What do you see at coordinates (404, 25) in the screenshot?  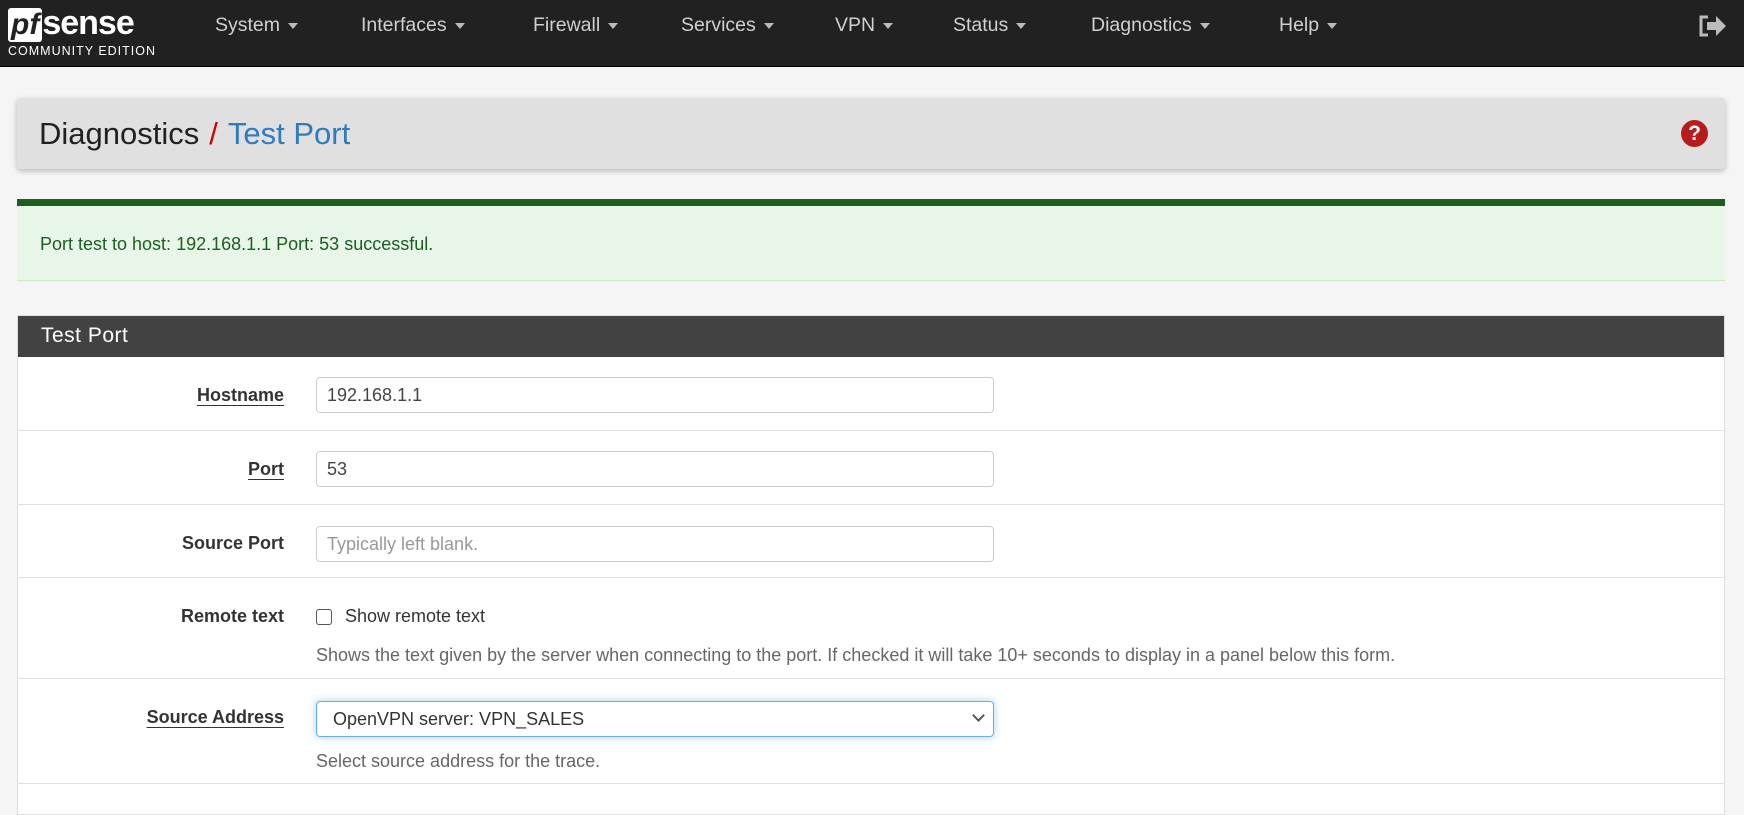 I see `nav-label: Interfaces` at bounding box center [404, 25].